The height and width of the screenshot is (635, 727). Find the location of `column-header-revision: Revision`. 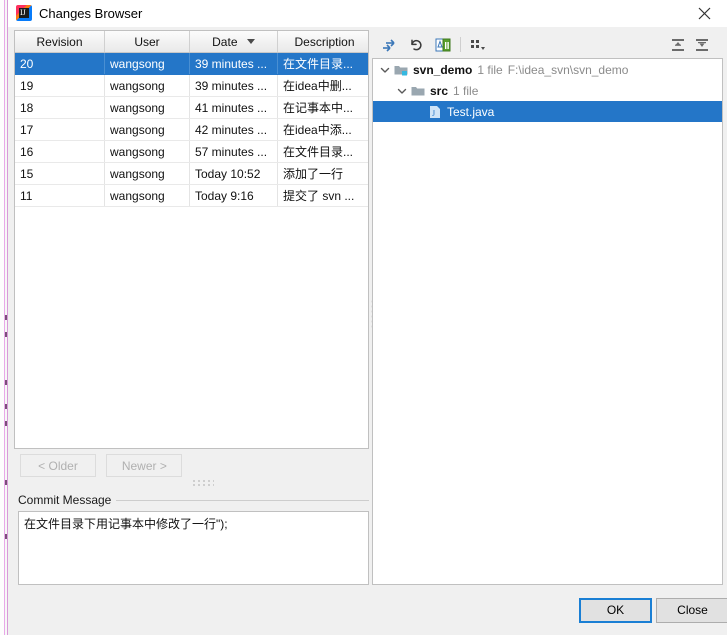

column-header-revision: Revision is located at coordinates (60, 42).